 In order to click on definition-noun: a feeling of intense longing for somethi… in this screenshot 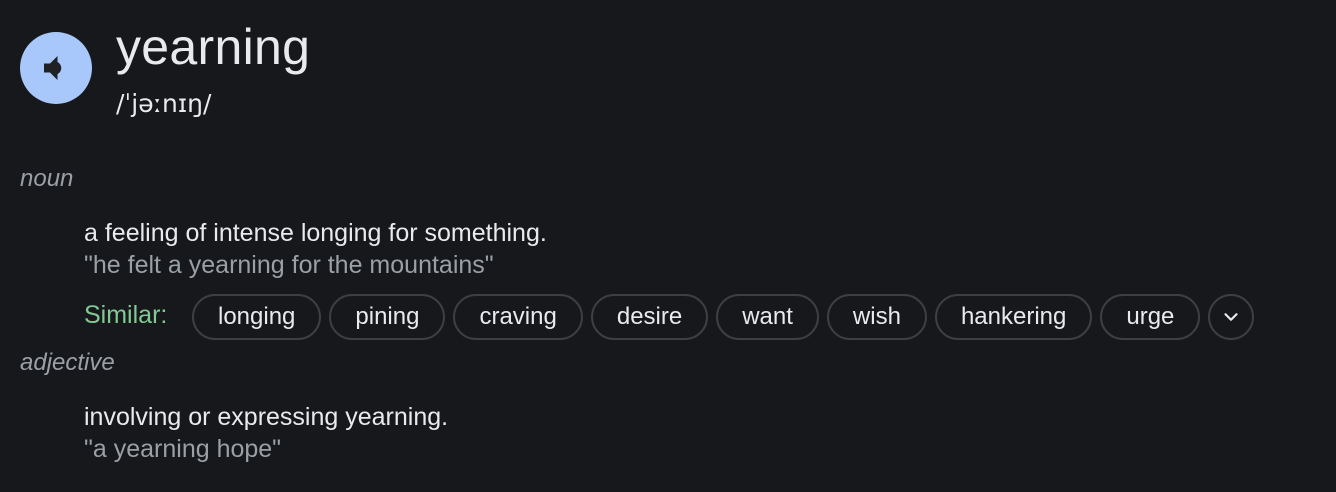, I will do `click(315, 233)`.